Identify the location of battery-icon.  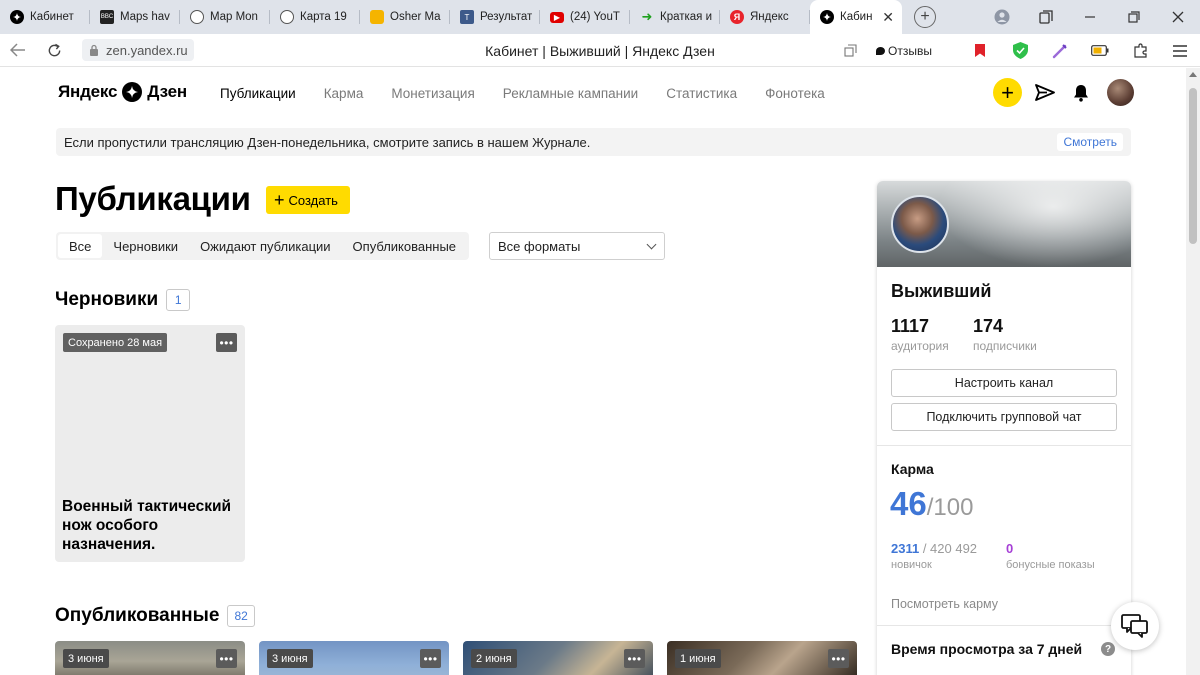
(1100, 50).